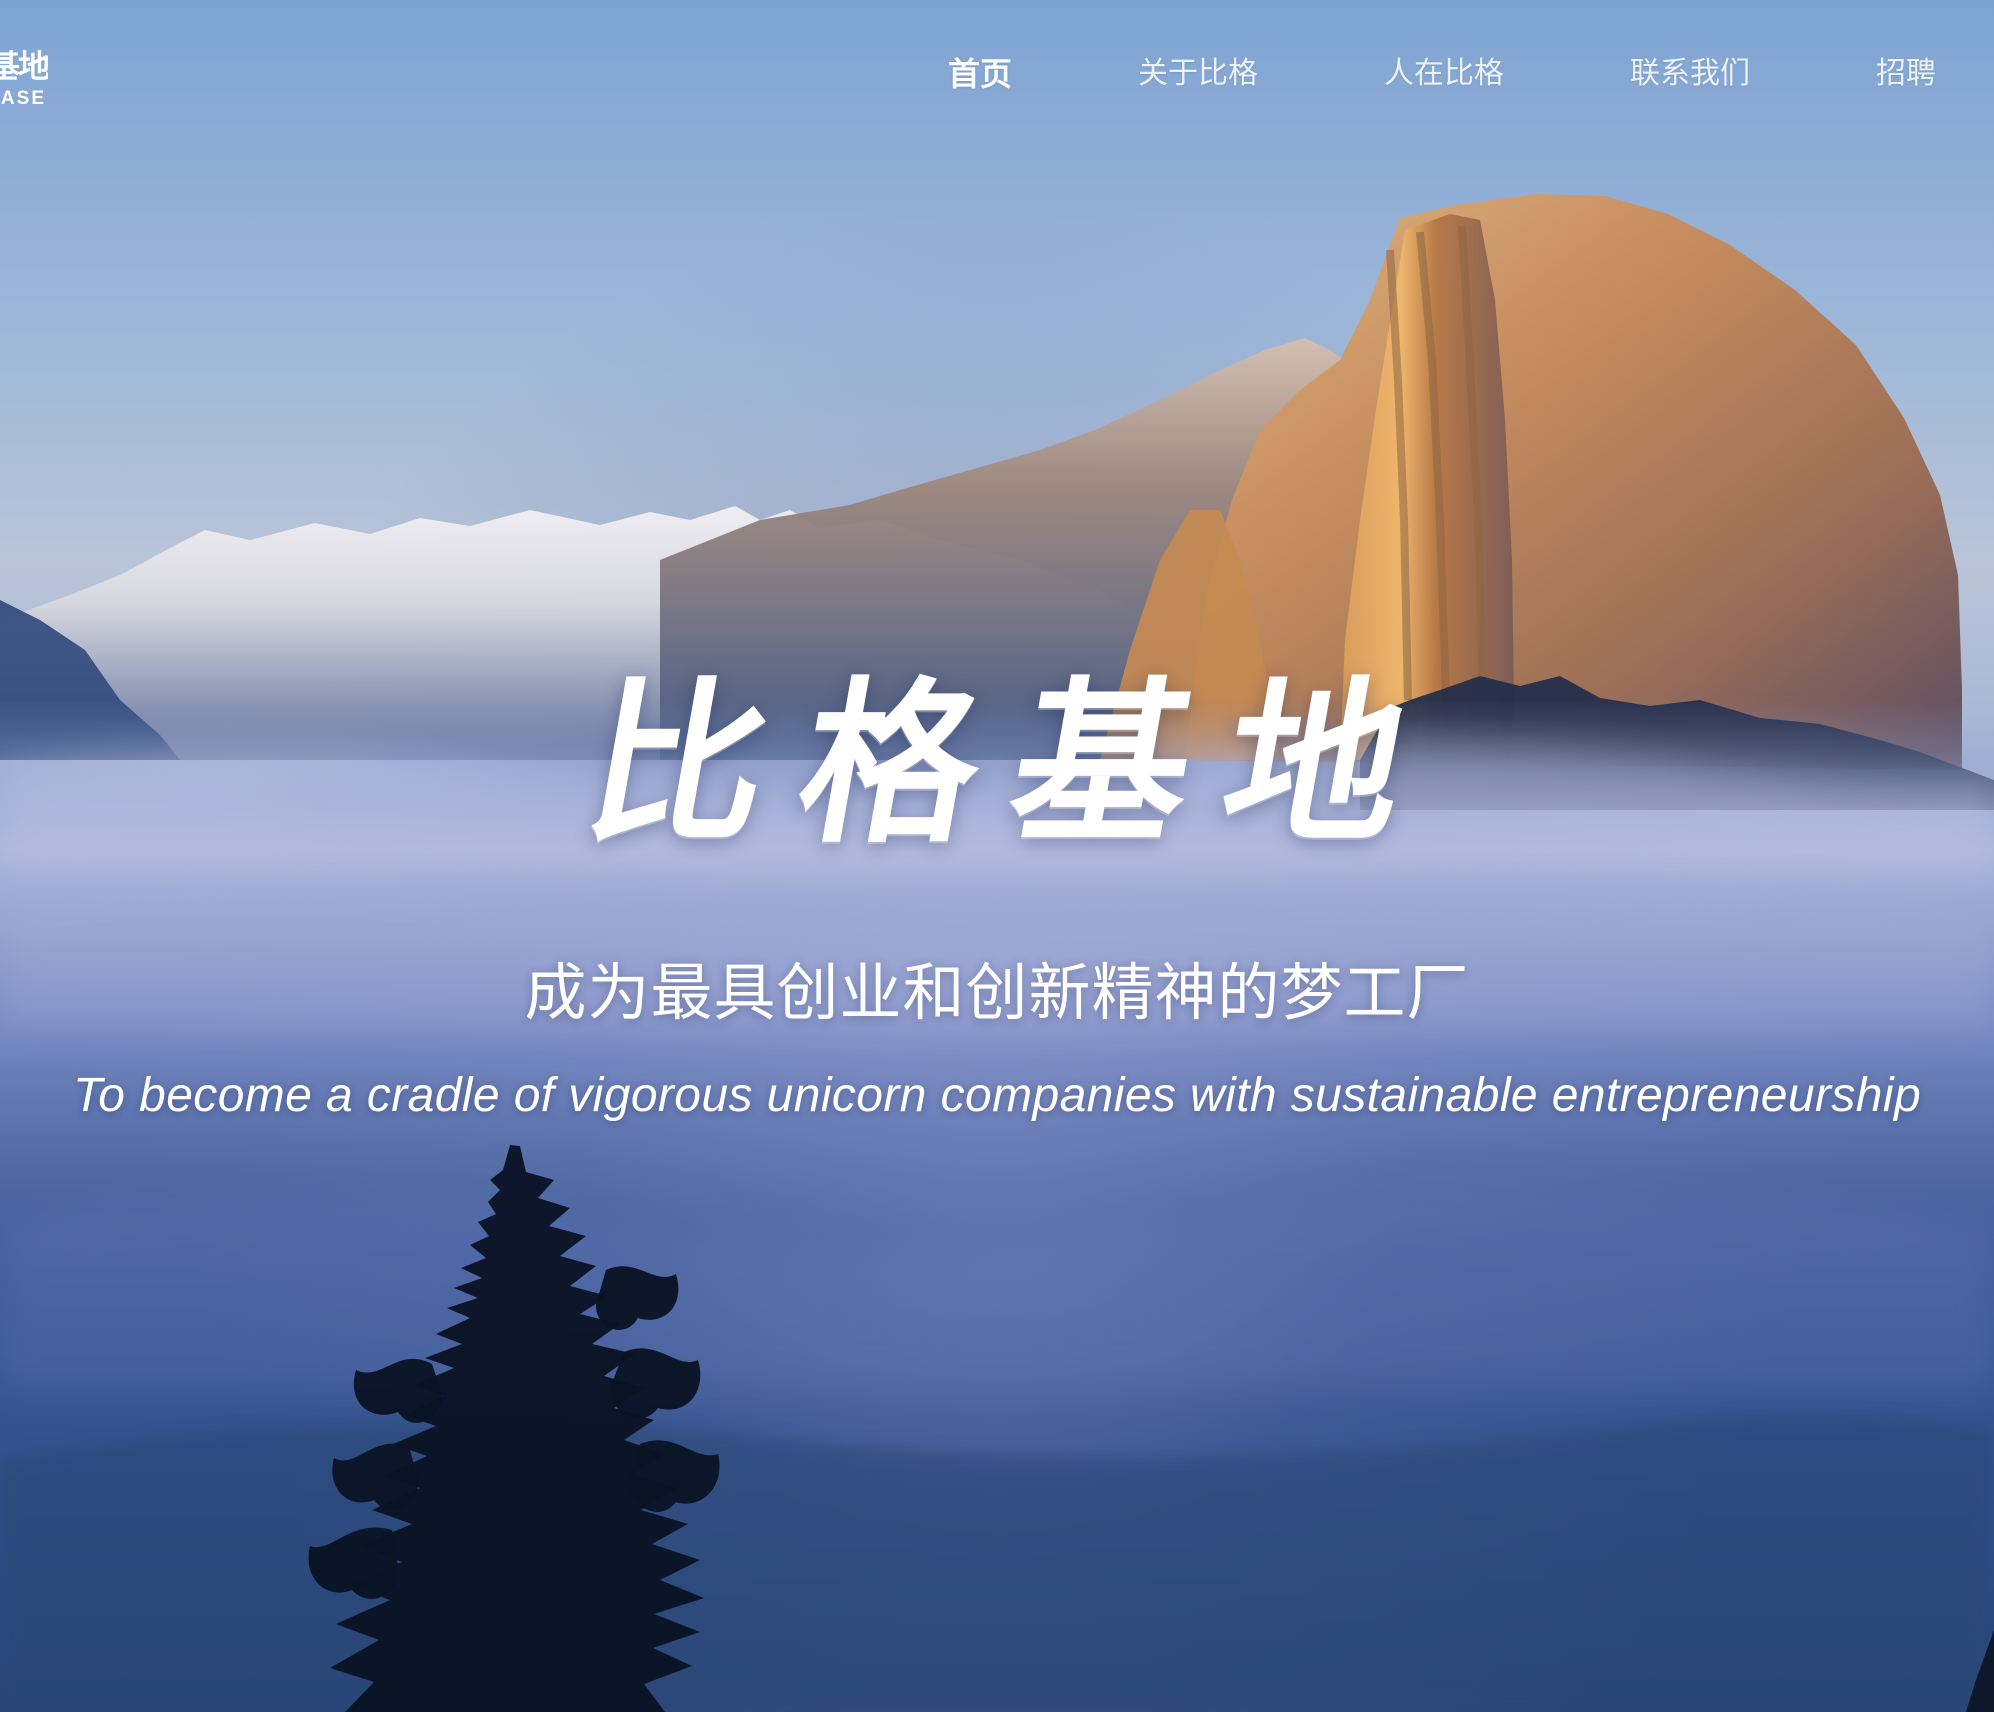  Describe the element at coordinates (1906, 74) in the screenshot. I see `nav-item-careers: 招聘` at that location.